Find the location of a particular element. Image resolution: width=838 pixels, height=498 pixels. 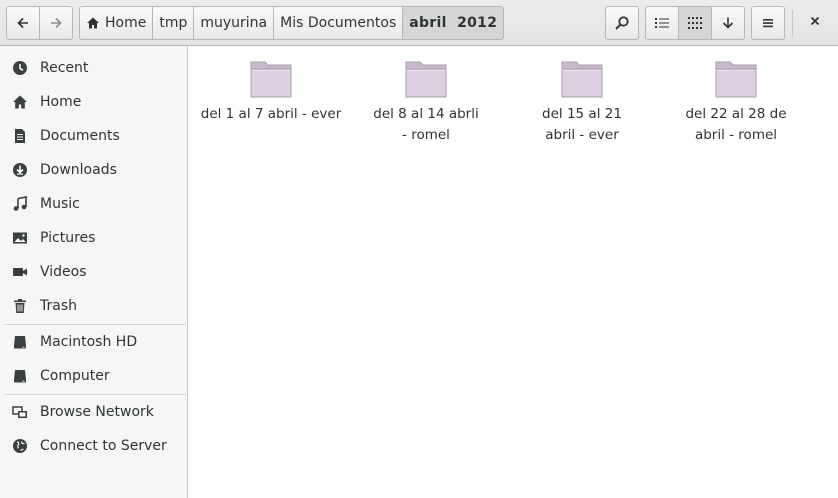

sidebar-item-label: Recent is located at coordinates (64, 68).